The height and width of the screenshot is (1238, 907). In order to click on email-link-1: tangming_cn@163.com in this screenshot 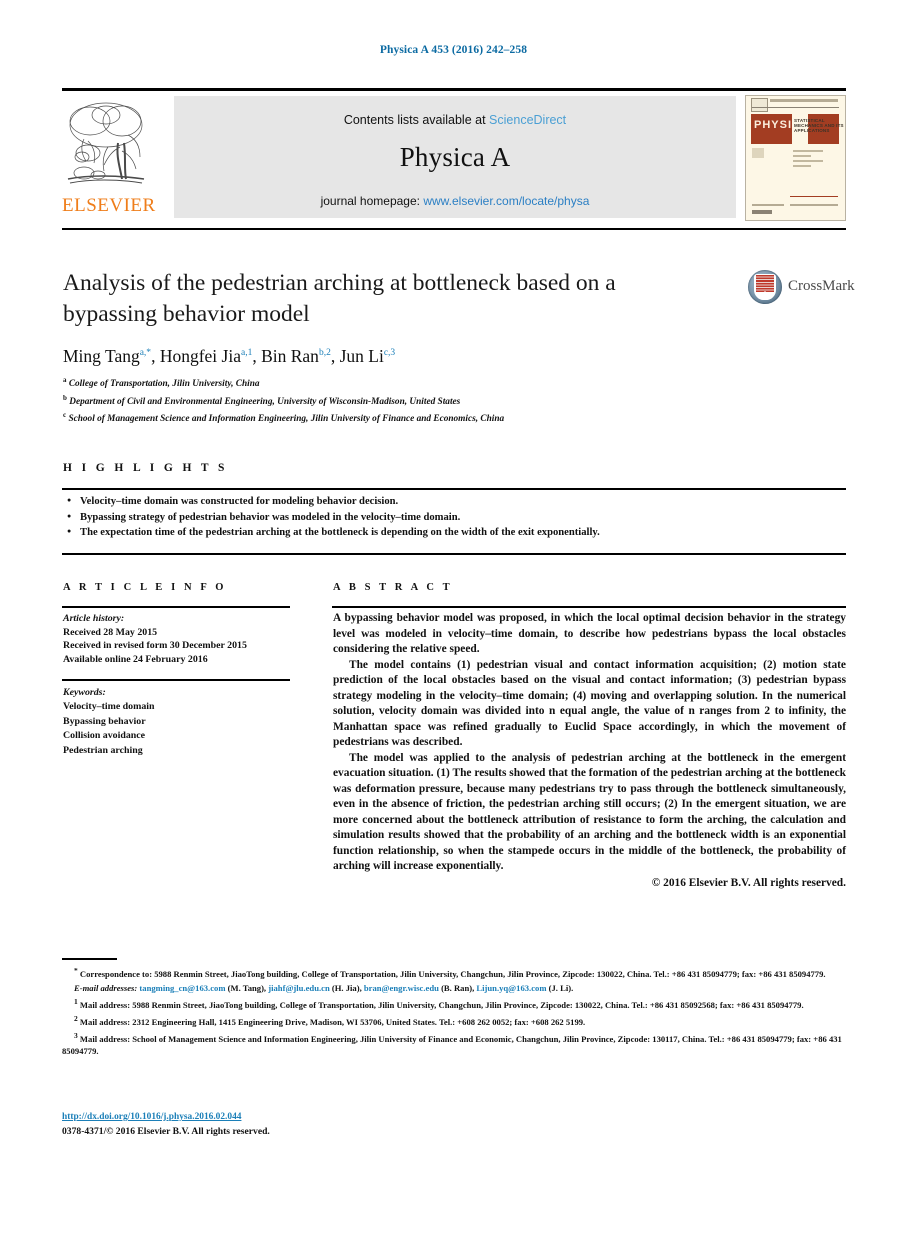, I will do `click(182, 988)`.